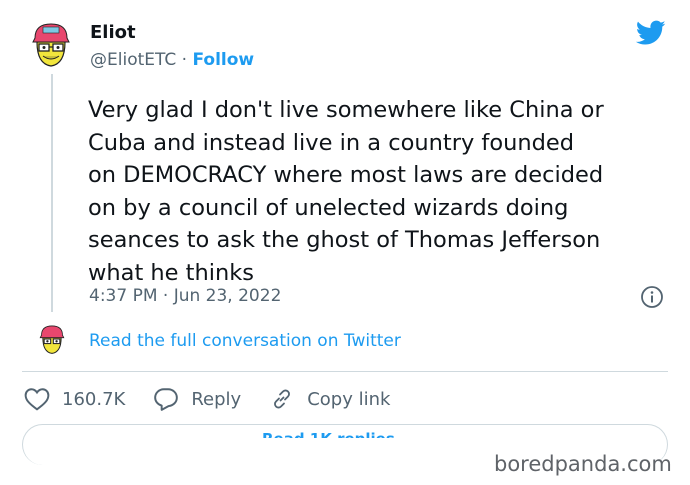 This screenshot has height=485, width=690. I want to click on conversation-avatar, so click(52, 339).